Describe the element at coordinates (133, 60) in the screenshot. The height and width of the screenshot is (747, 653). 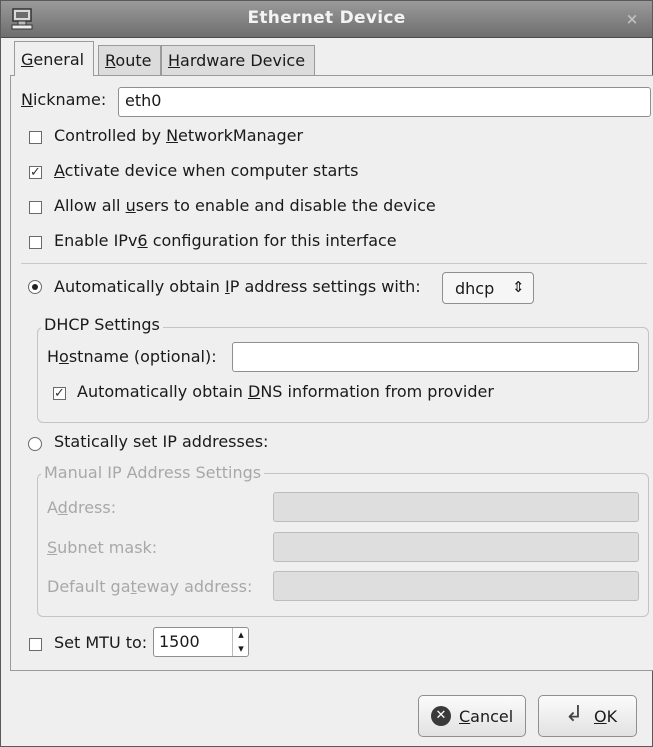
I see `tab-route-label: oute` at that location.